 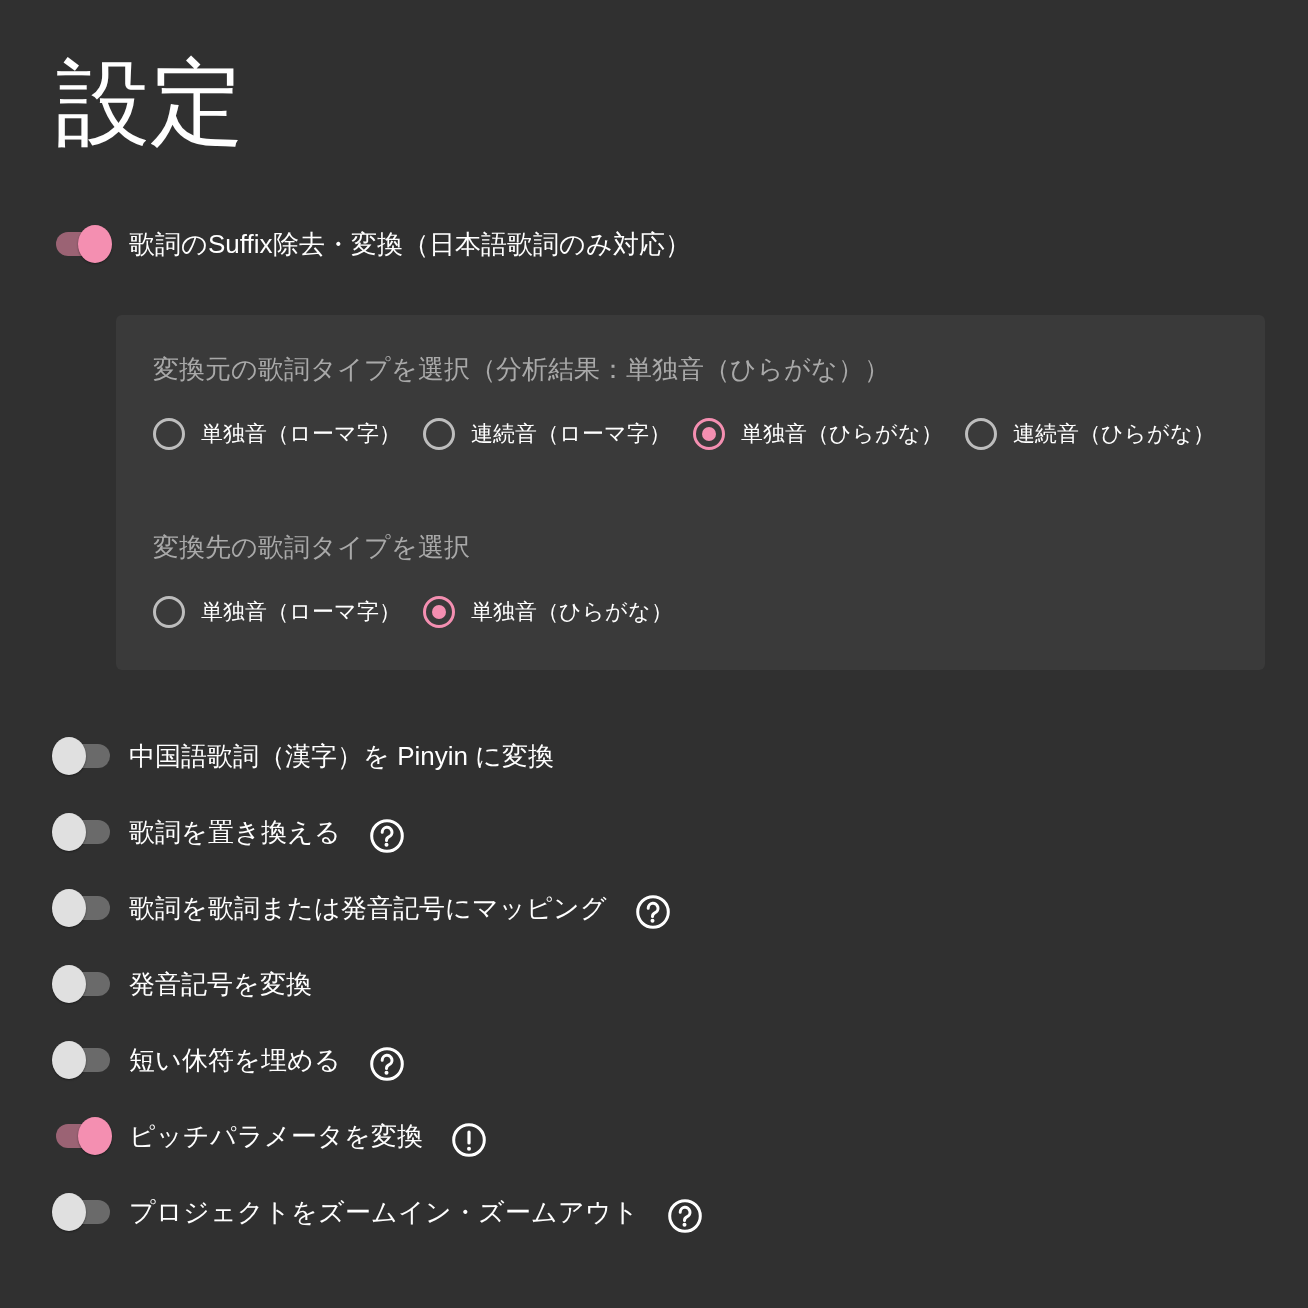 What do you see at coordinates (150, 103) in the screenshot?
I see `page-title: 設定` at bounding box center [150, 103].